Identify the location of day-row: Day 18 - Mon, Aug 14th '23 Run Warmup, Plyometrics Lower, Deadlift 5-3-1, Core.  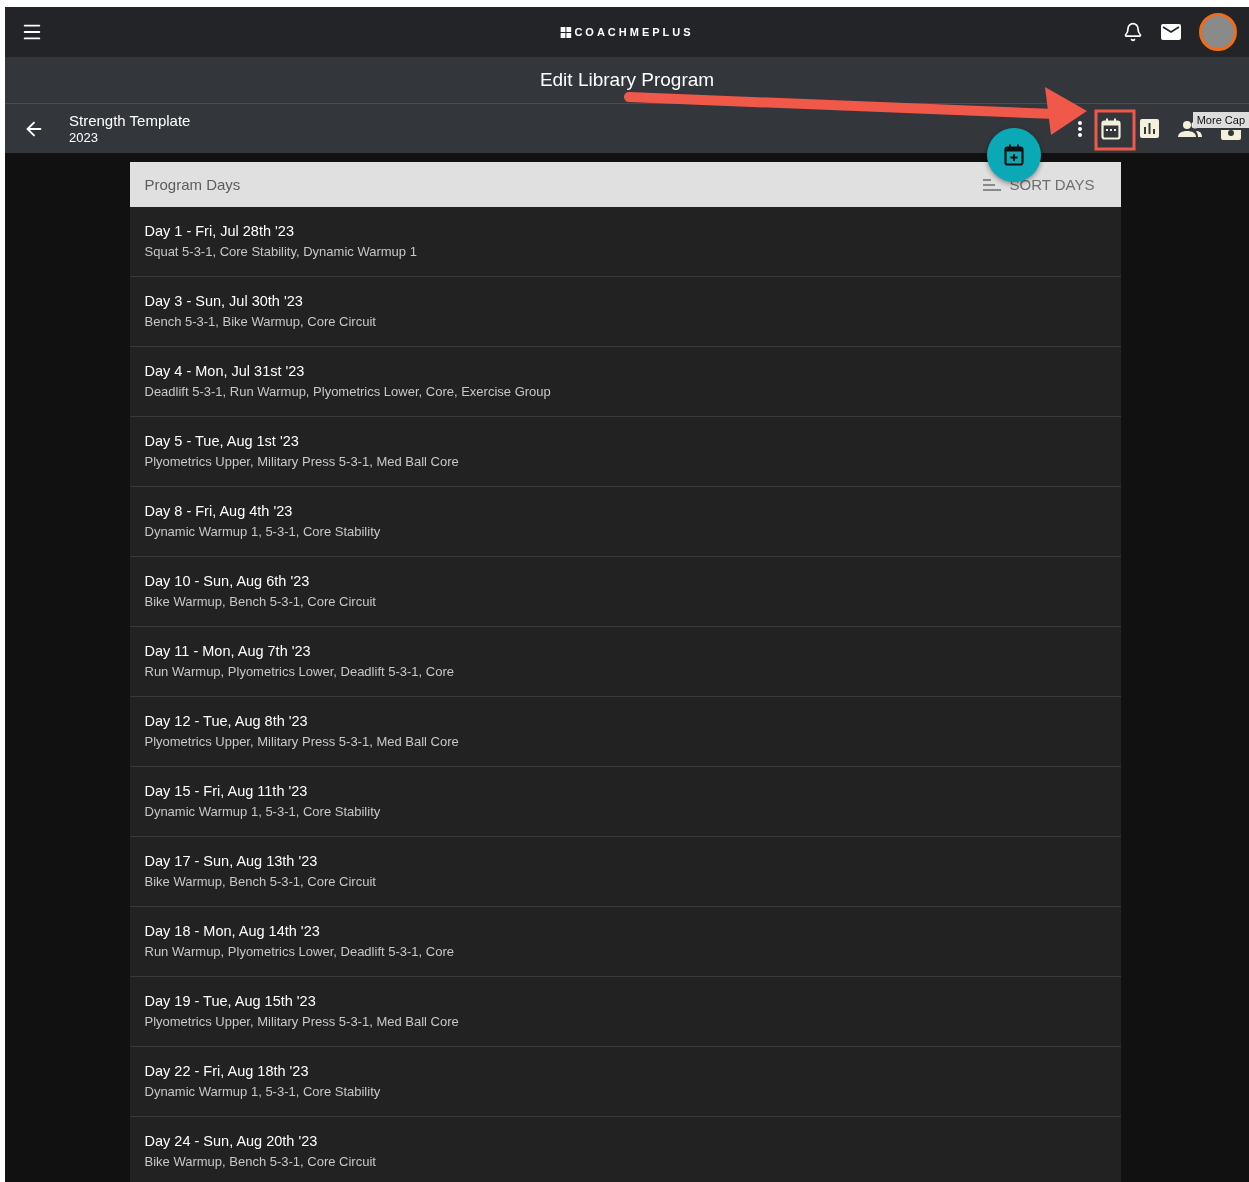
(625, 942).